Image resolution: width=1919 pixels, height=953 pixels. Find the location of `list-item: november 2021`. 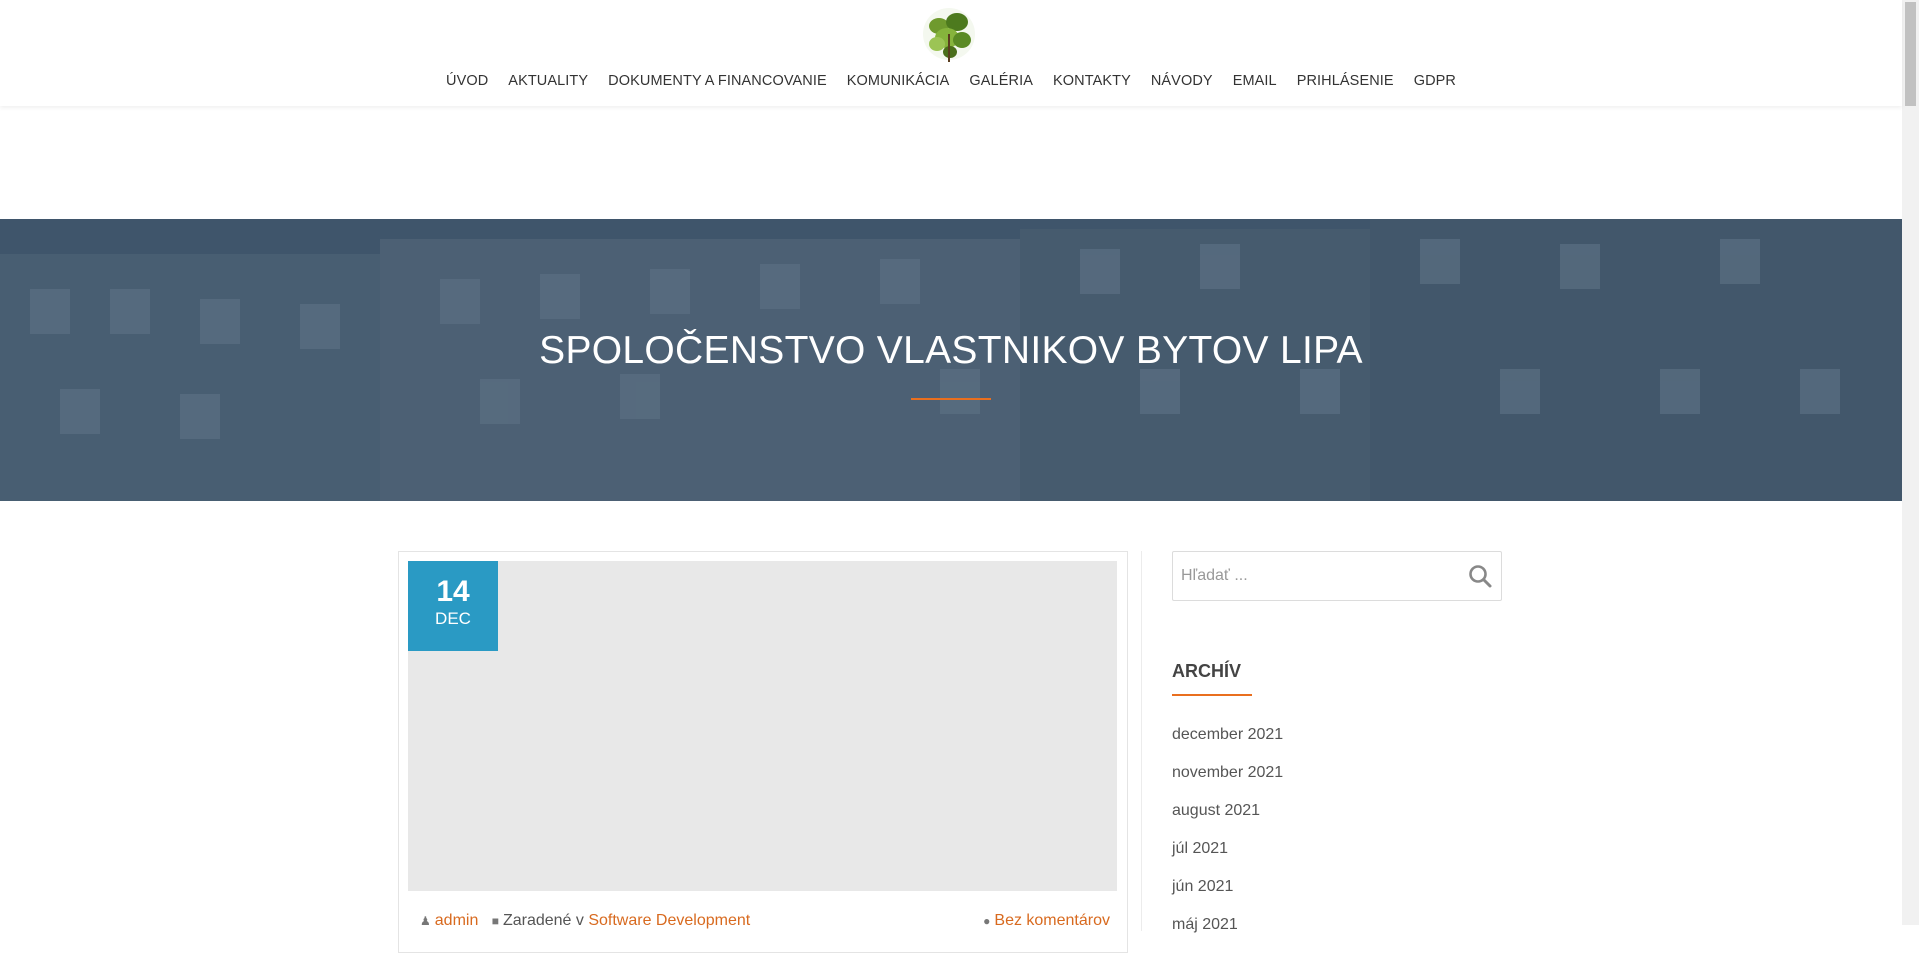

list-item: november 2021 is located at coordinates (1227, 781).